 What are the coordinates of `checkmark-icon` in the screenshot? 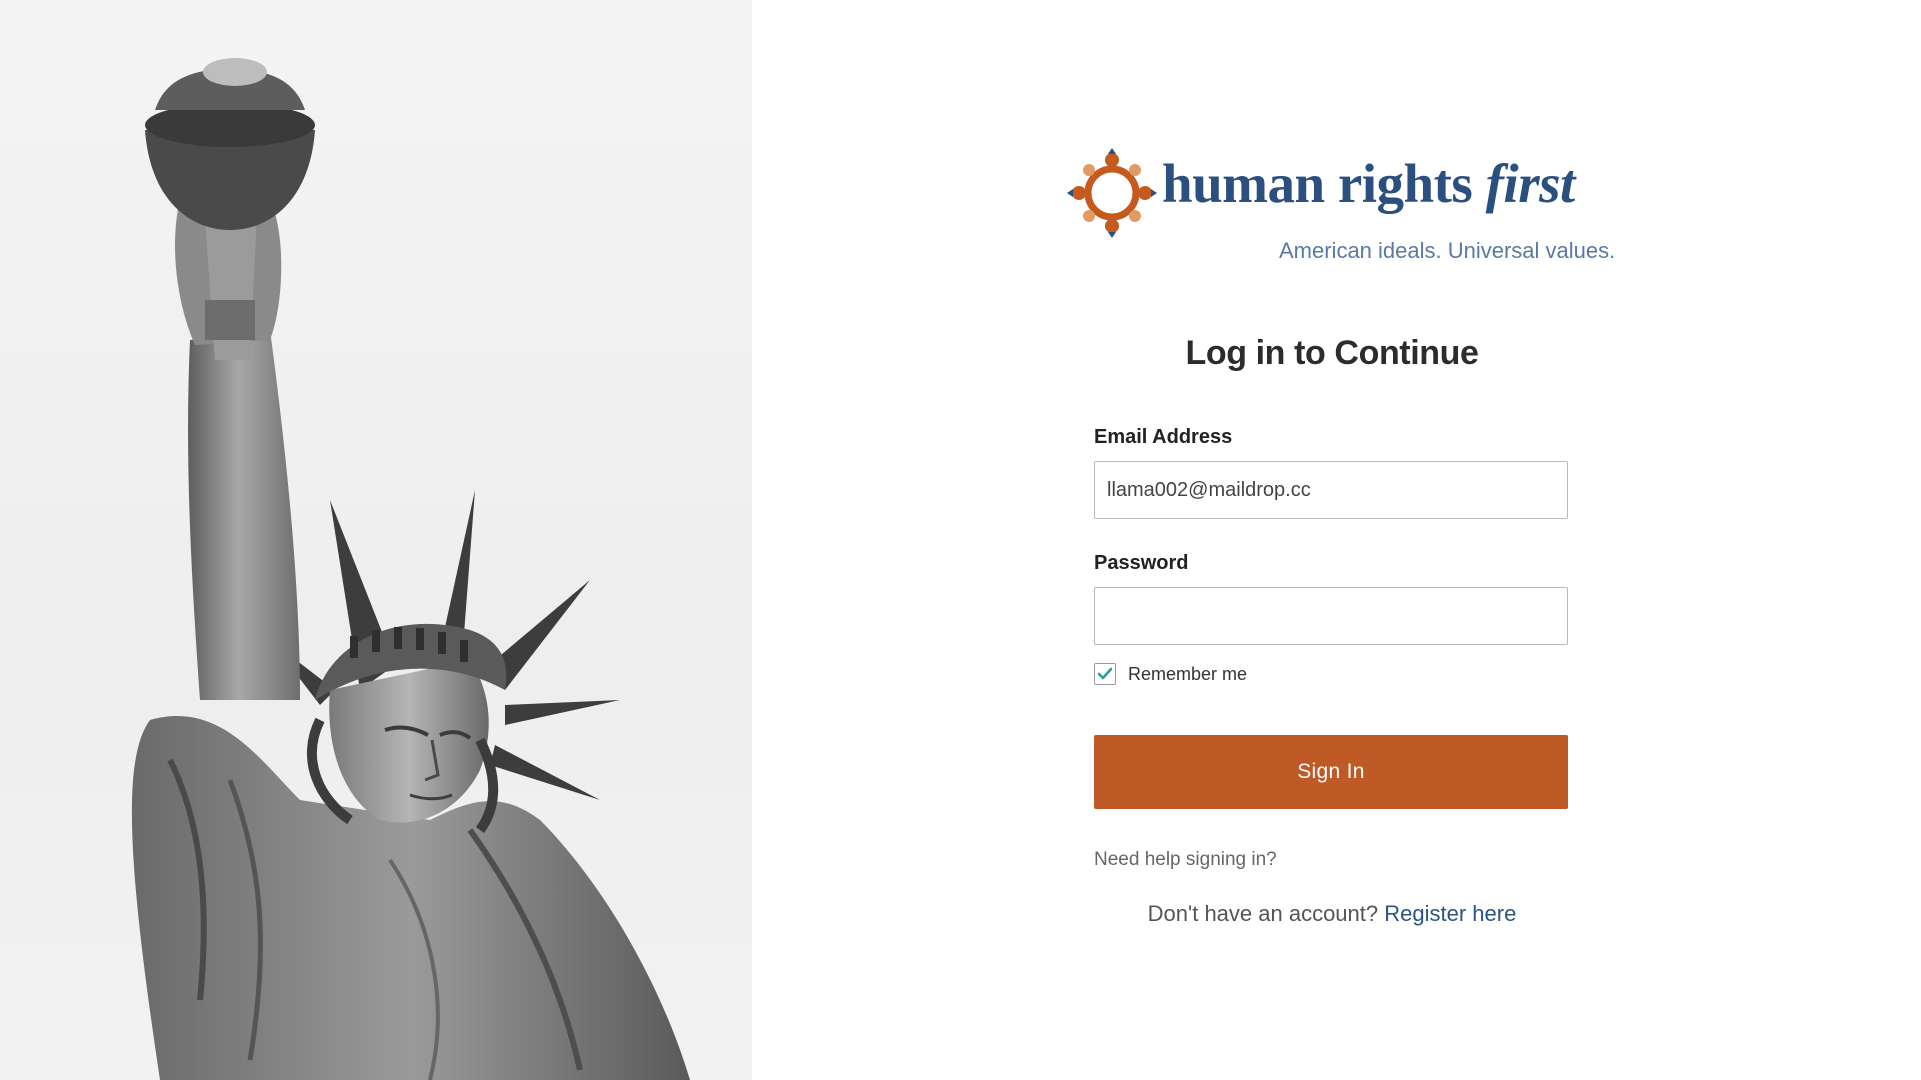 It's located at (1105, 673).